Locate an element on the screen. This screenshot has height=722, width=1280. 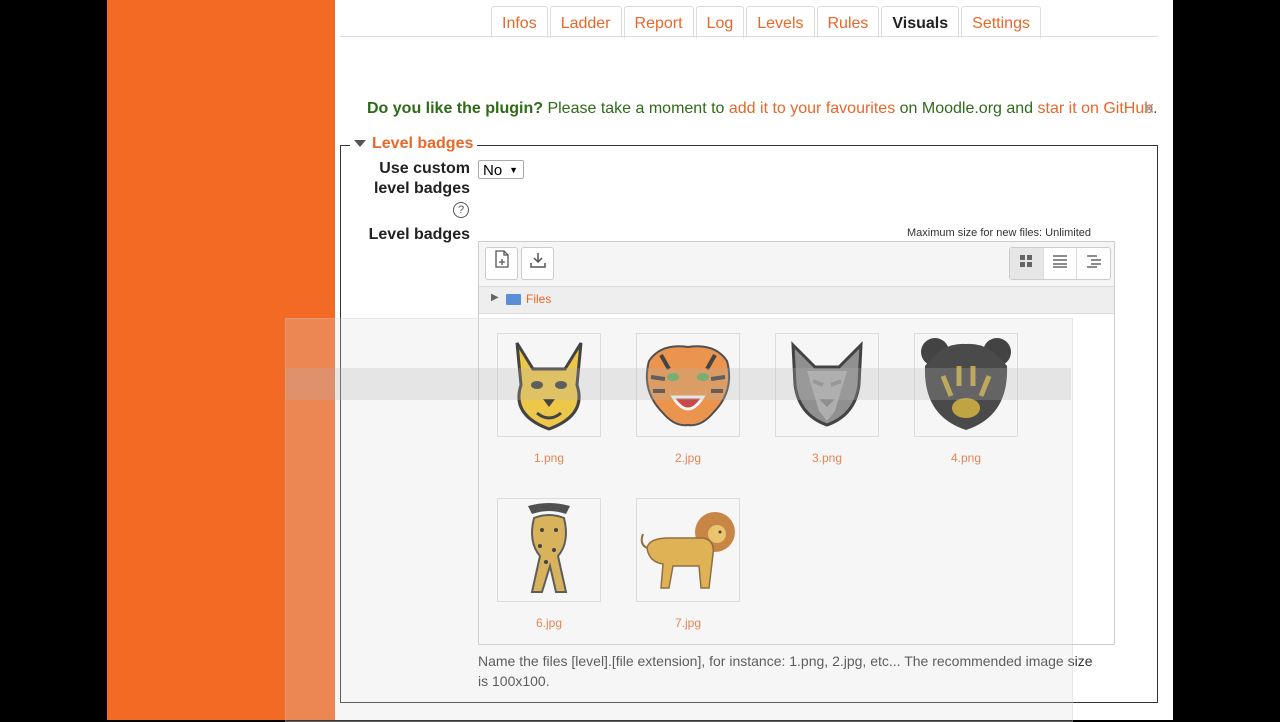
legend-text: Level badges is located at coordinates (423, 143).